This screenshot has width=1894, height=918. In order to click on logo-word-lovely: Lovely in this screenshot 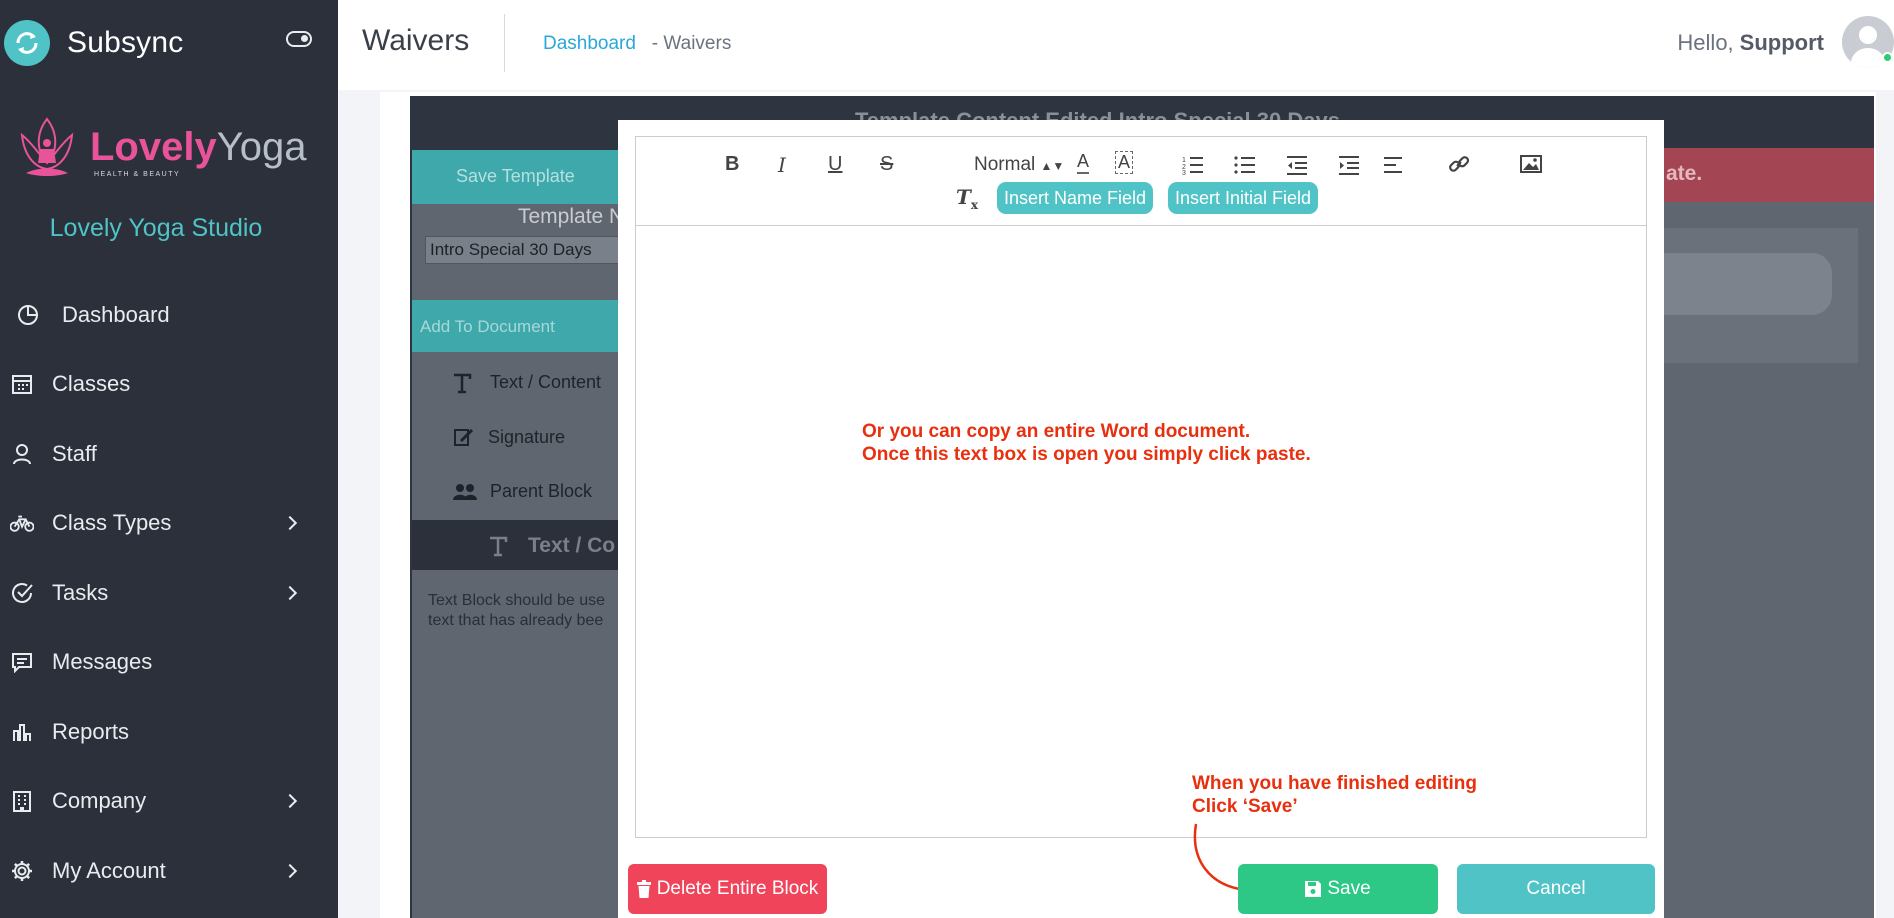, I will do `click(153, 146)`.